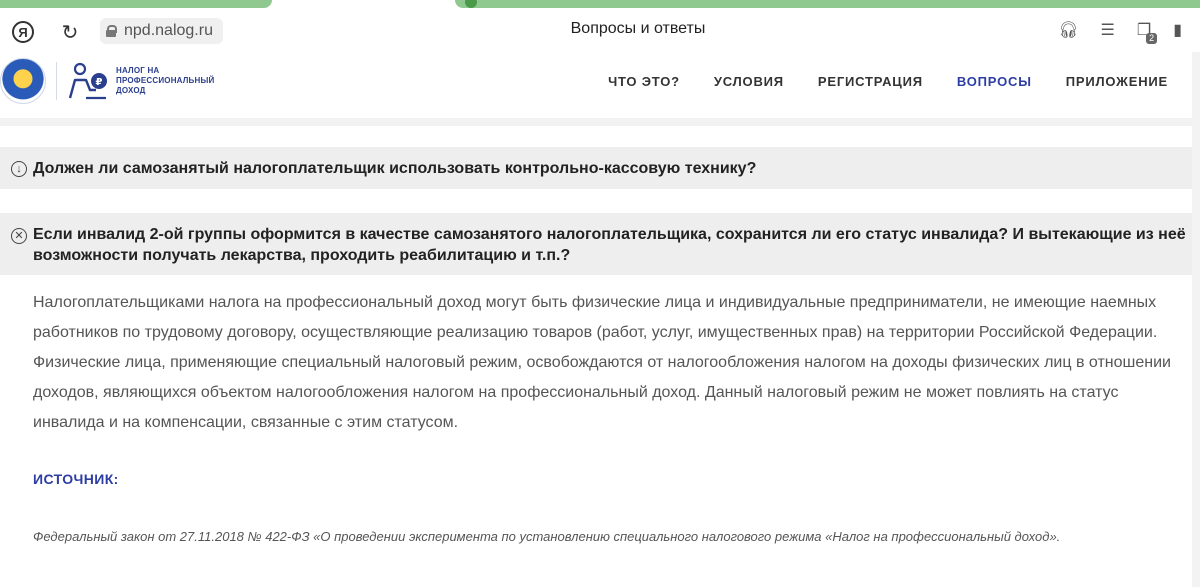 This screenshot has width=1200, height=587. What do you see at coordinates (749, 81) in the screenshot?
I see `nav-item-conditions: УСЛОВИЯ` at bounding box center [749, 81].